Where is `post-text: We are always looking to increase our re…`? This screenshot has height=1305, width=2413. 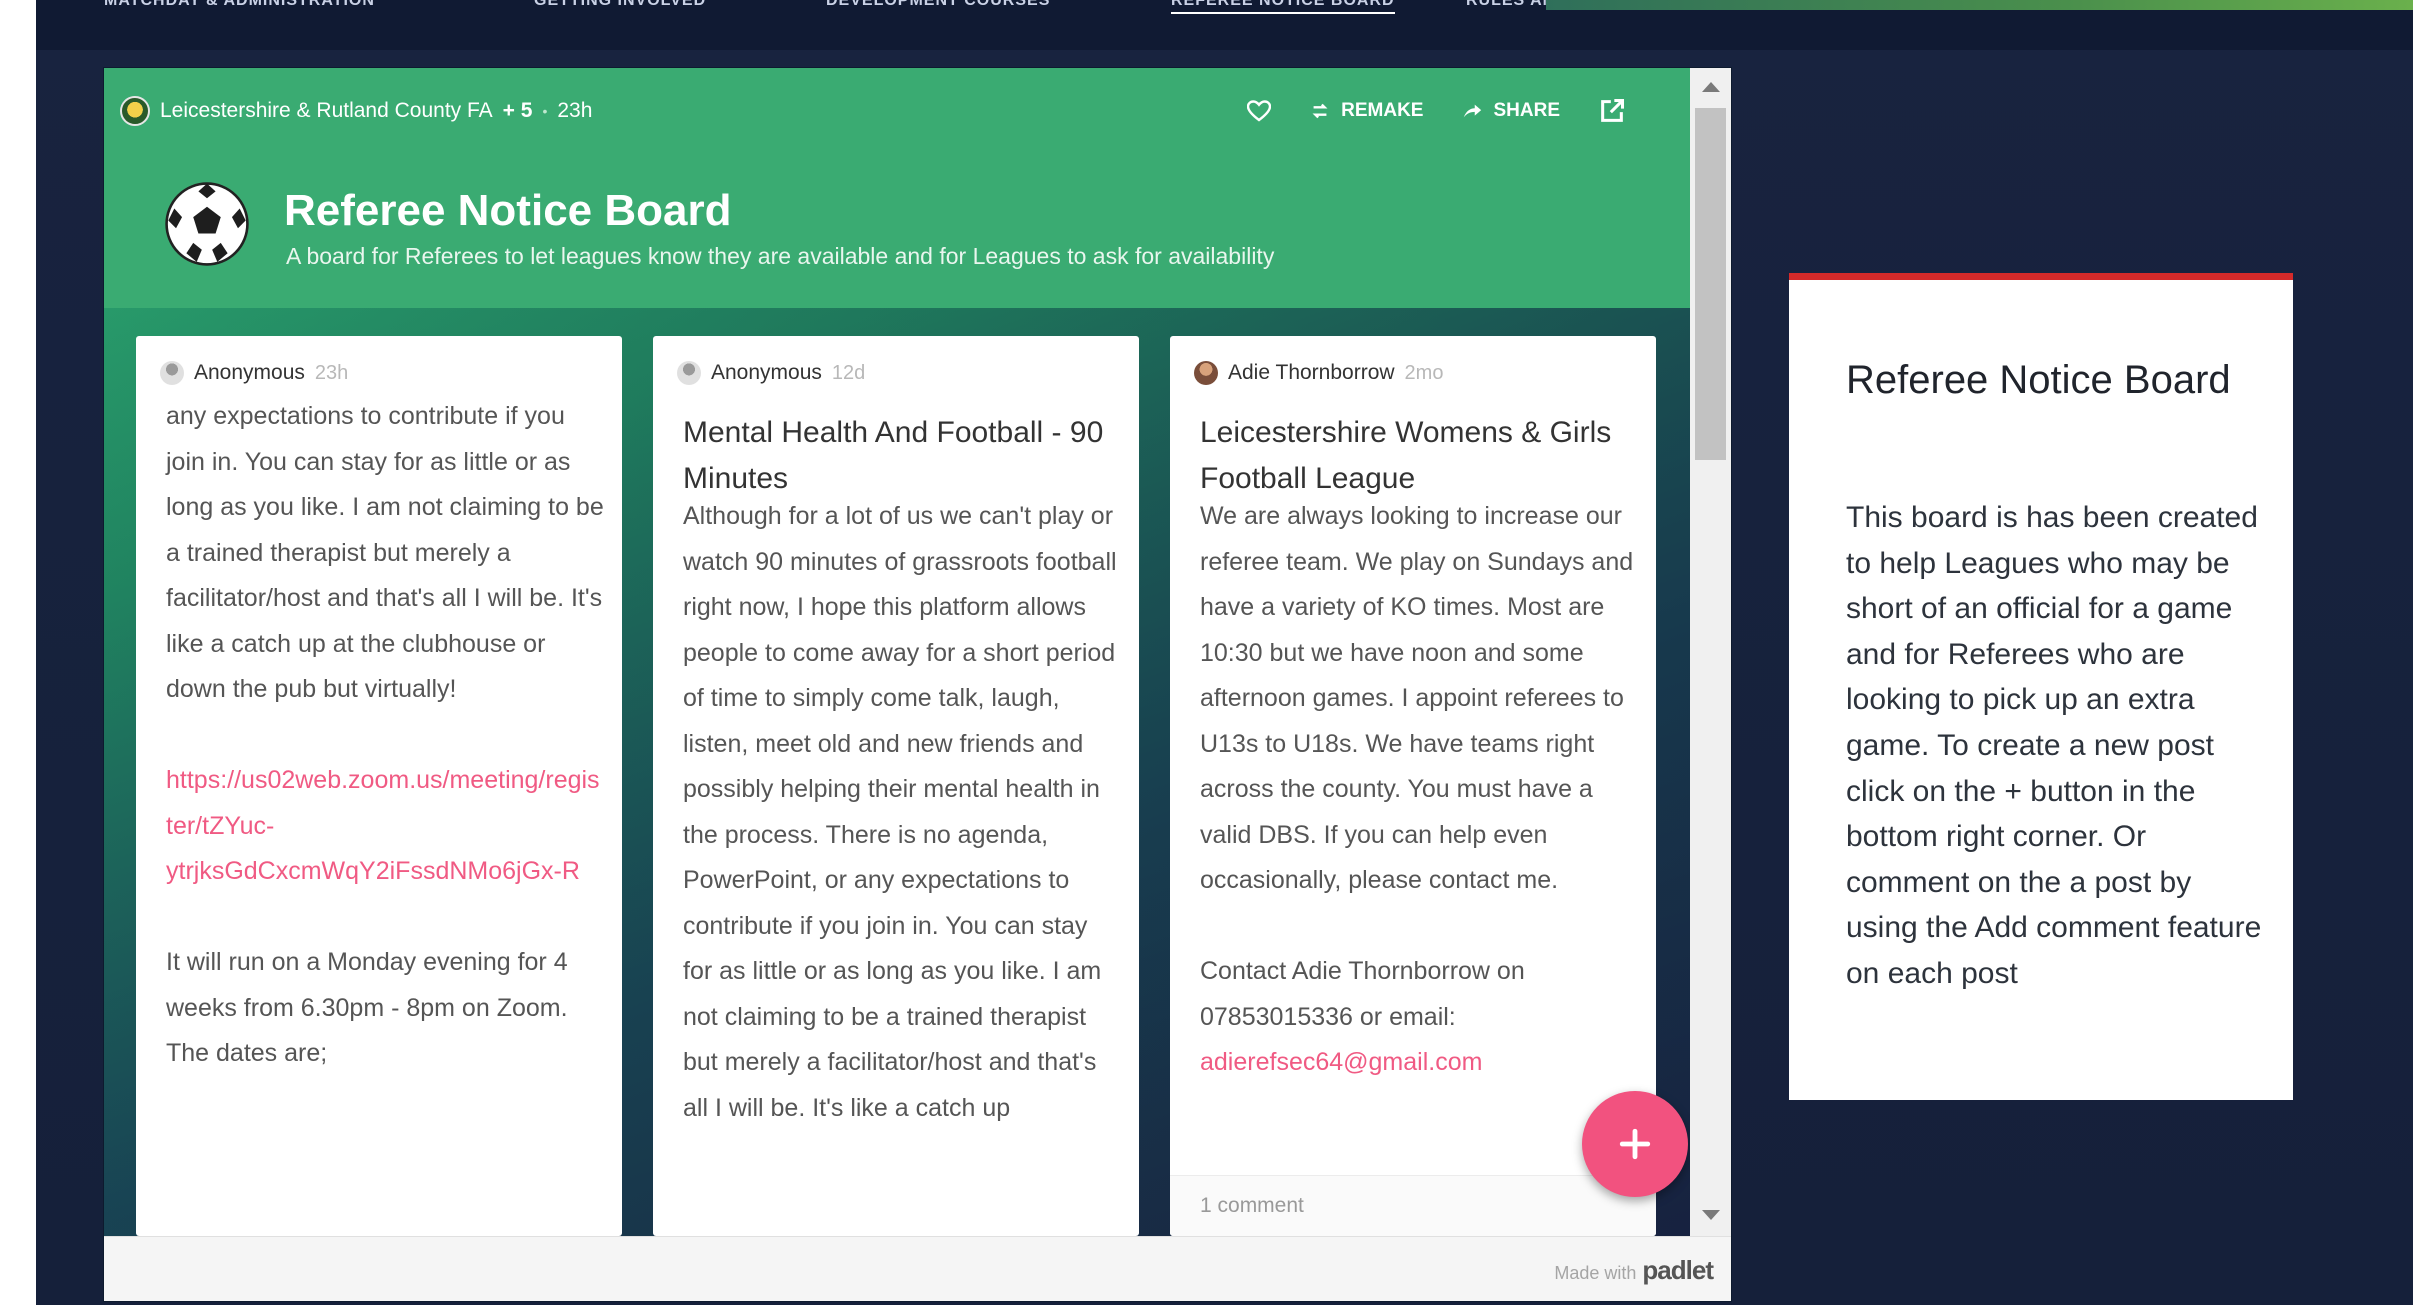
post-text: We are always looking to increase our re… is located at coordinates (1417, 766).